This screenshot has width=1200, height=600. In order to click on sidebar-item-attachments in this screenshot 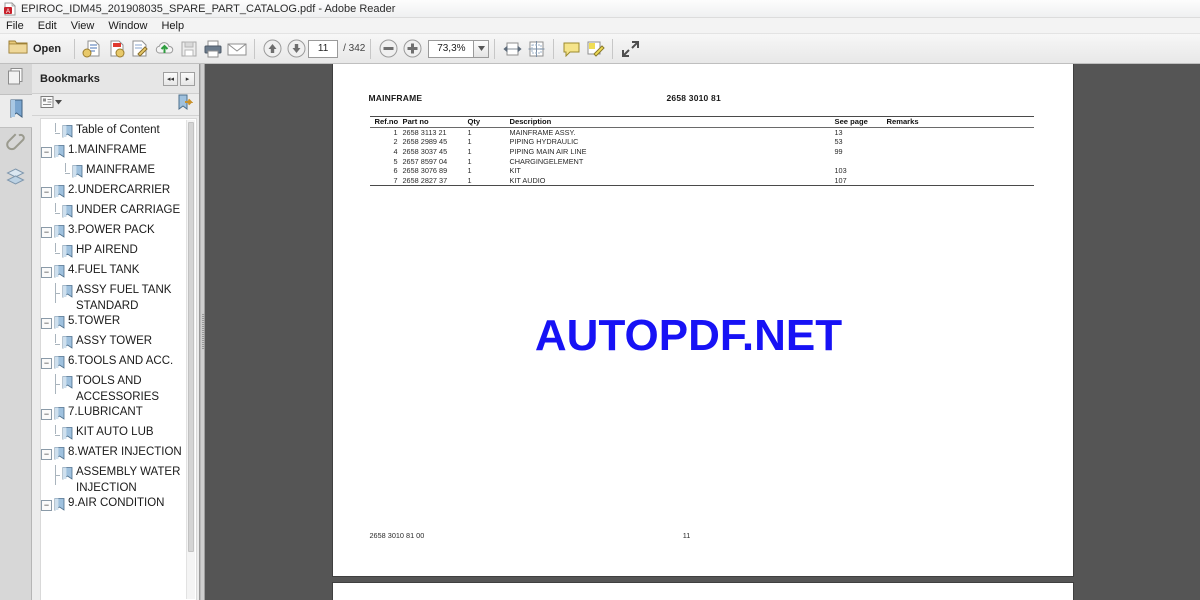, I will do `click(16, 145)`.